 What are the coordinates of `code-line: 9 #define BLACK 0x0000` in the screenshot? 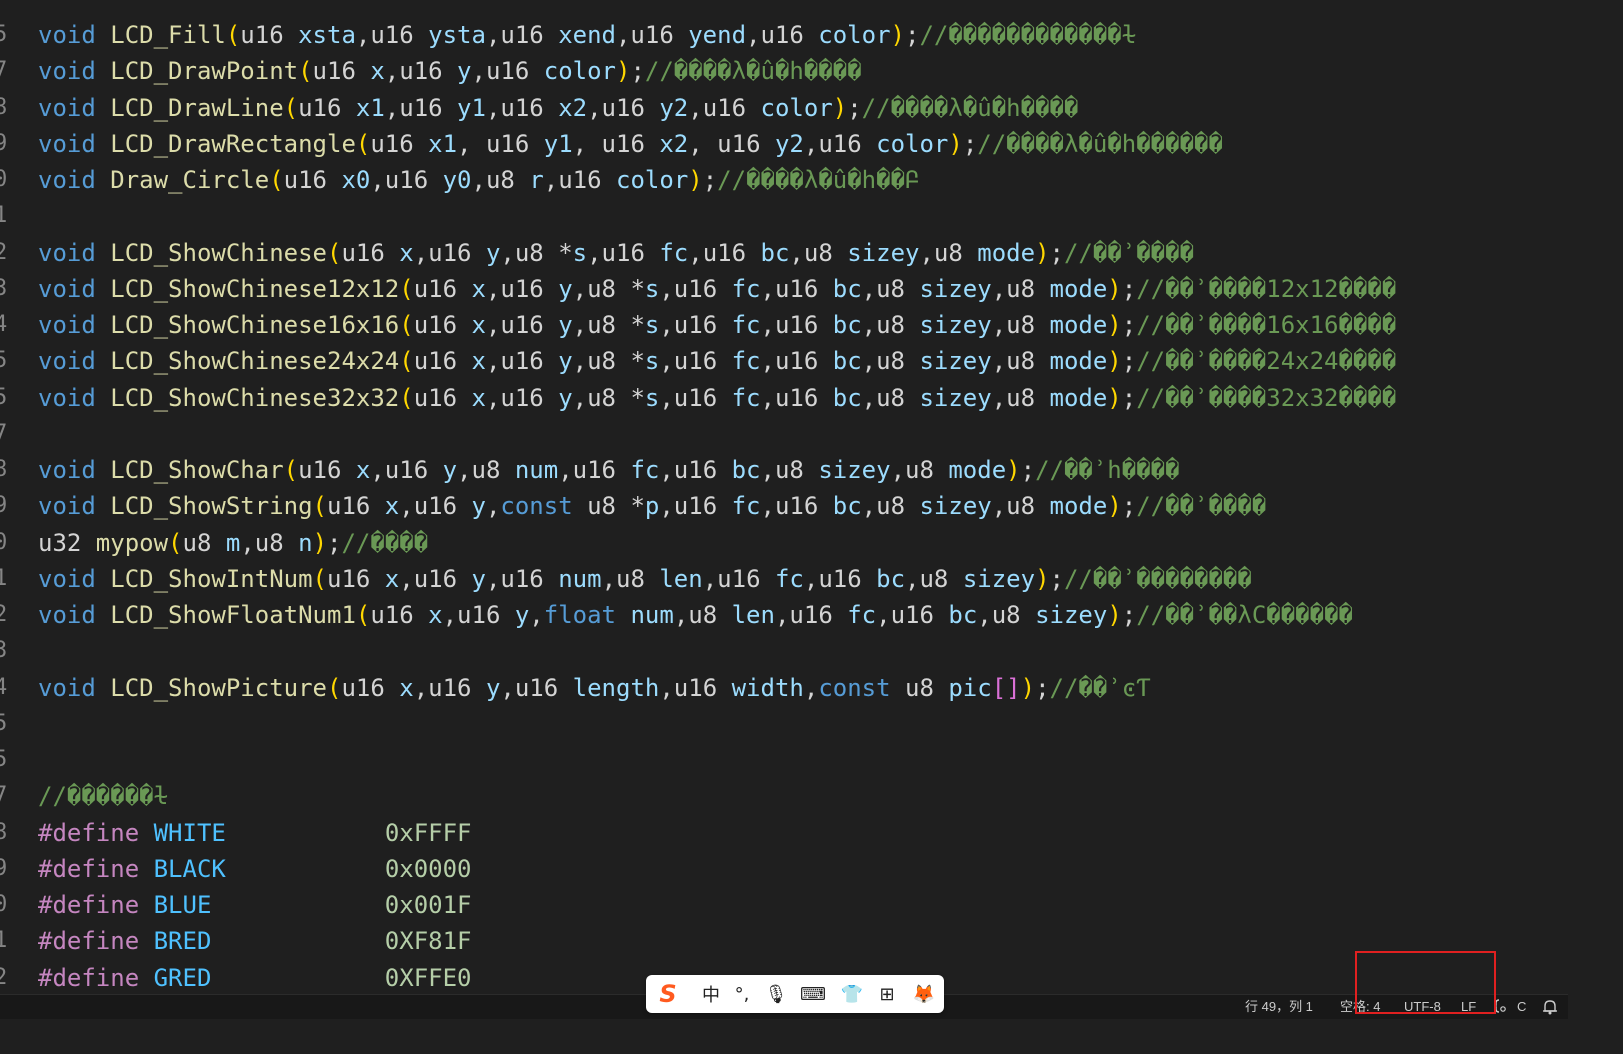 It's located at (784, 869).